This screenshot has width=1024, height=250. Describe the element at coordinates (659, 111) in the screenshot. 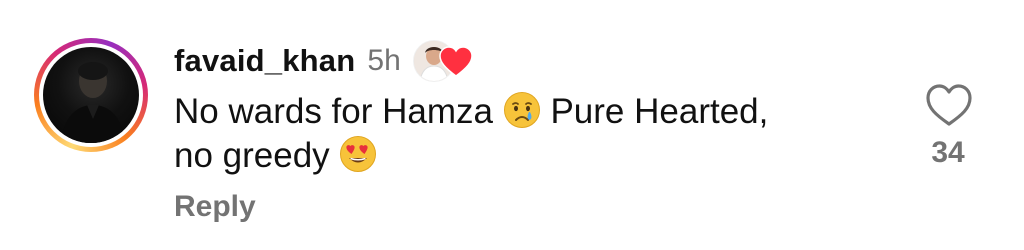

I see `comment-text-part2: Pure Hearted,` at that location.